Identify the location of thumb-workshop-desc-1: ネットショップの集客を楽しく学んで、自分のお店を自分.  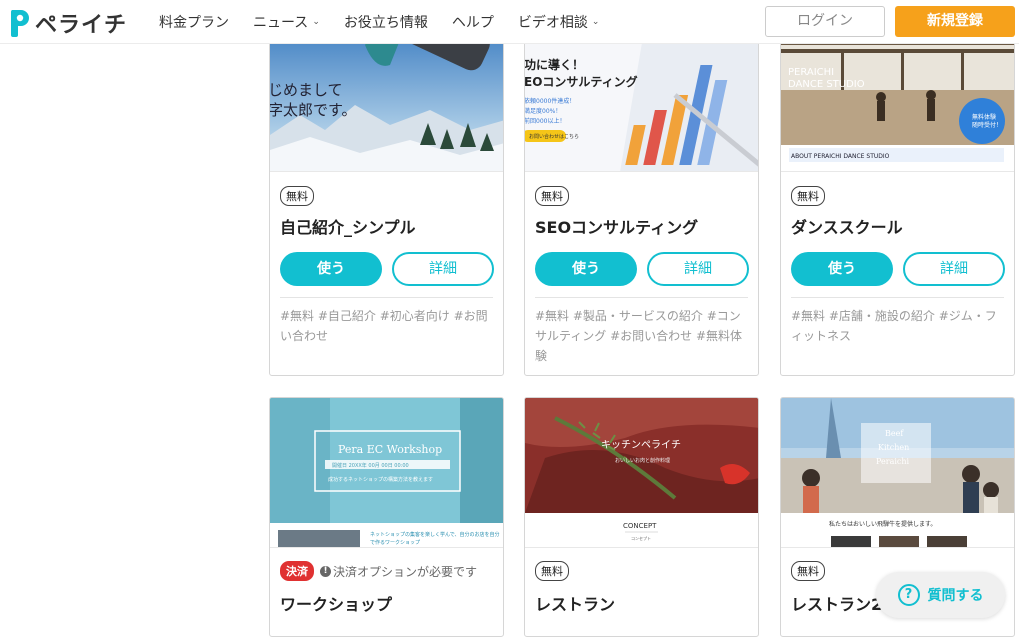
(435, 534).